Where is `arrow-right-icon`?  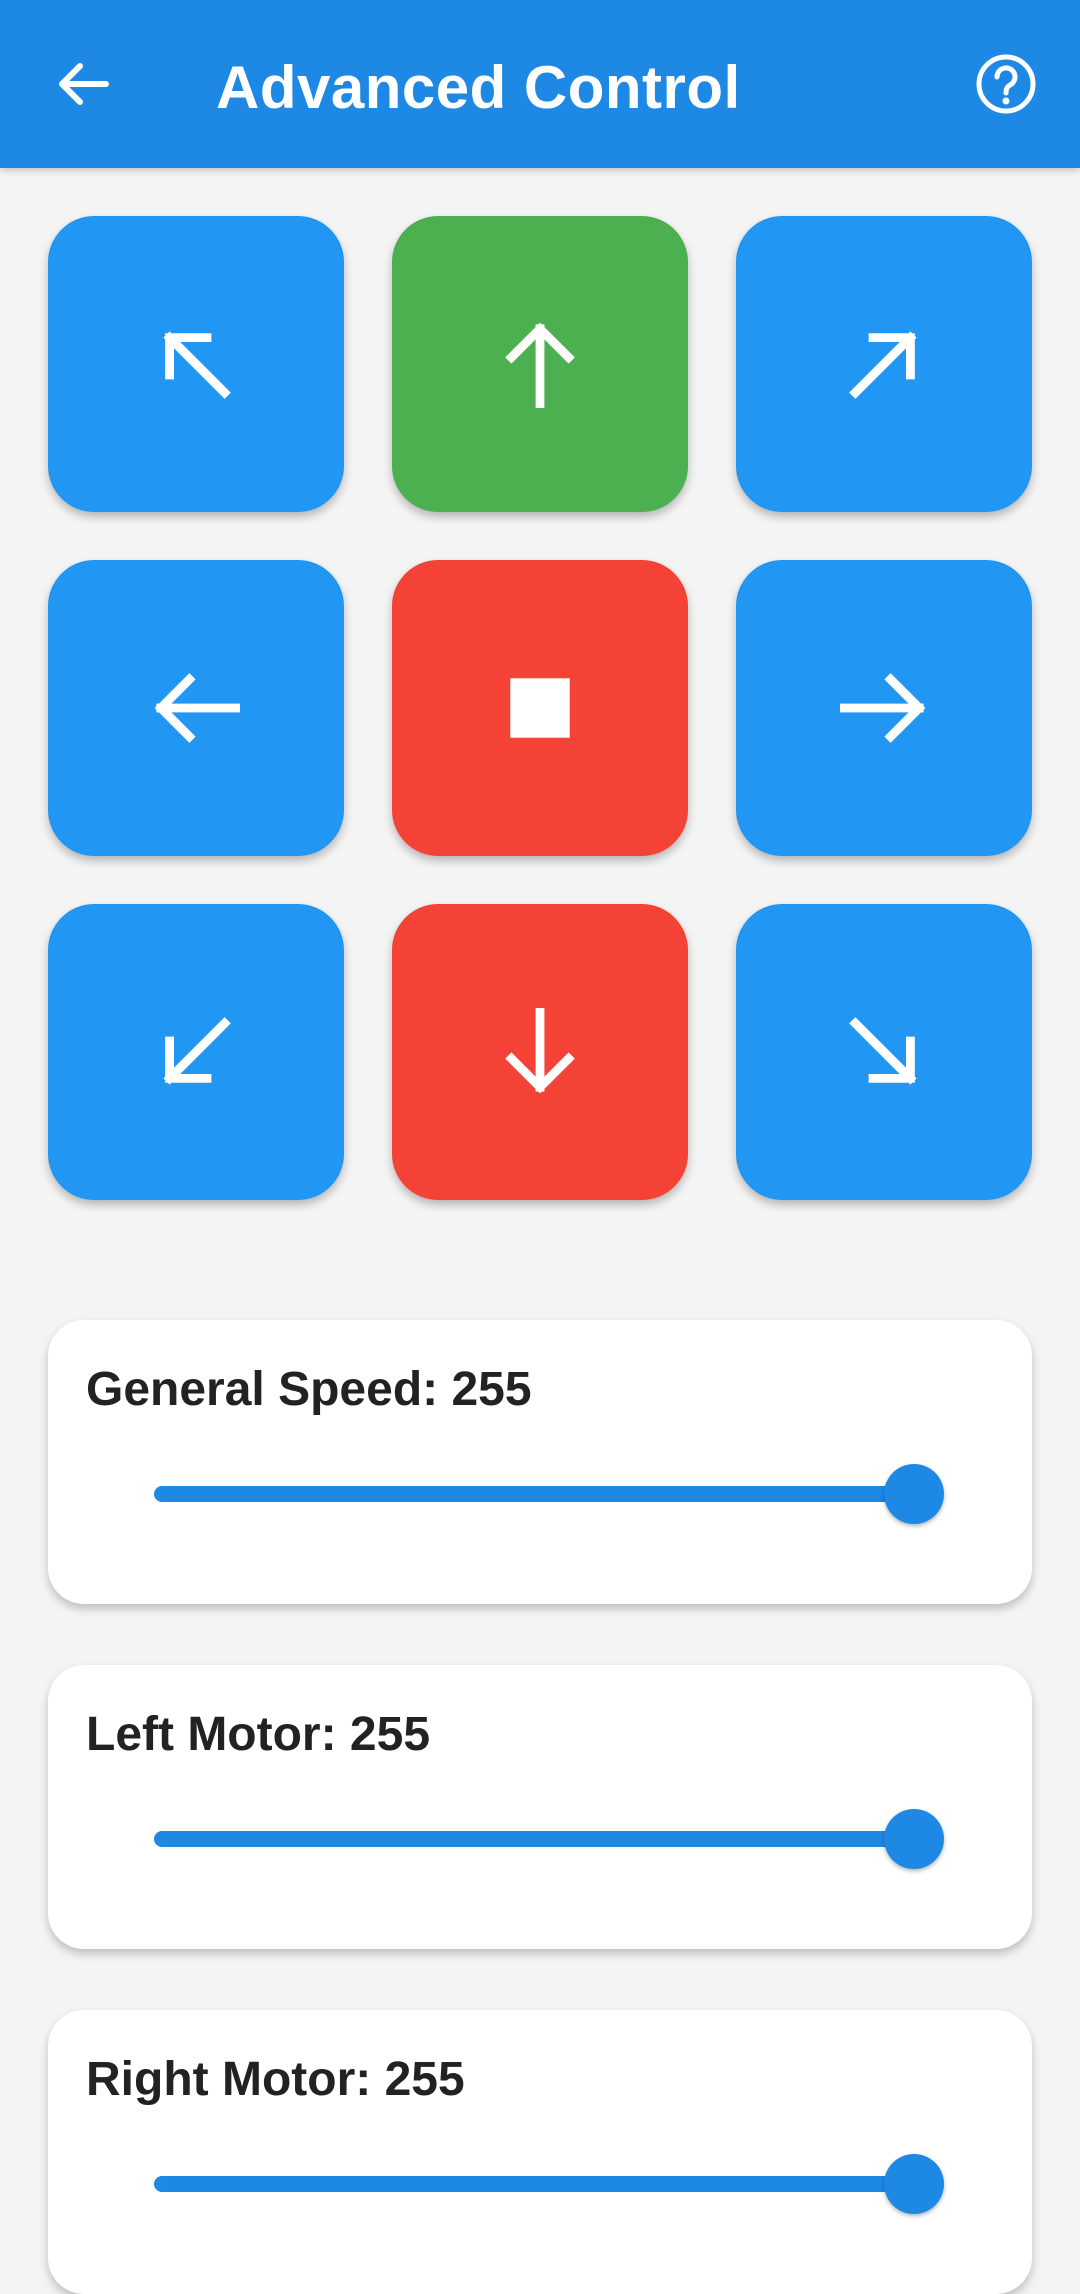
arrow-right-icon is located at coordinates (883, 708).